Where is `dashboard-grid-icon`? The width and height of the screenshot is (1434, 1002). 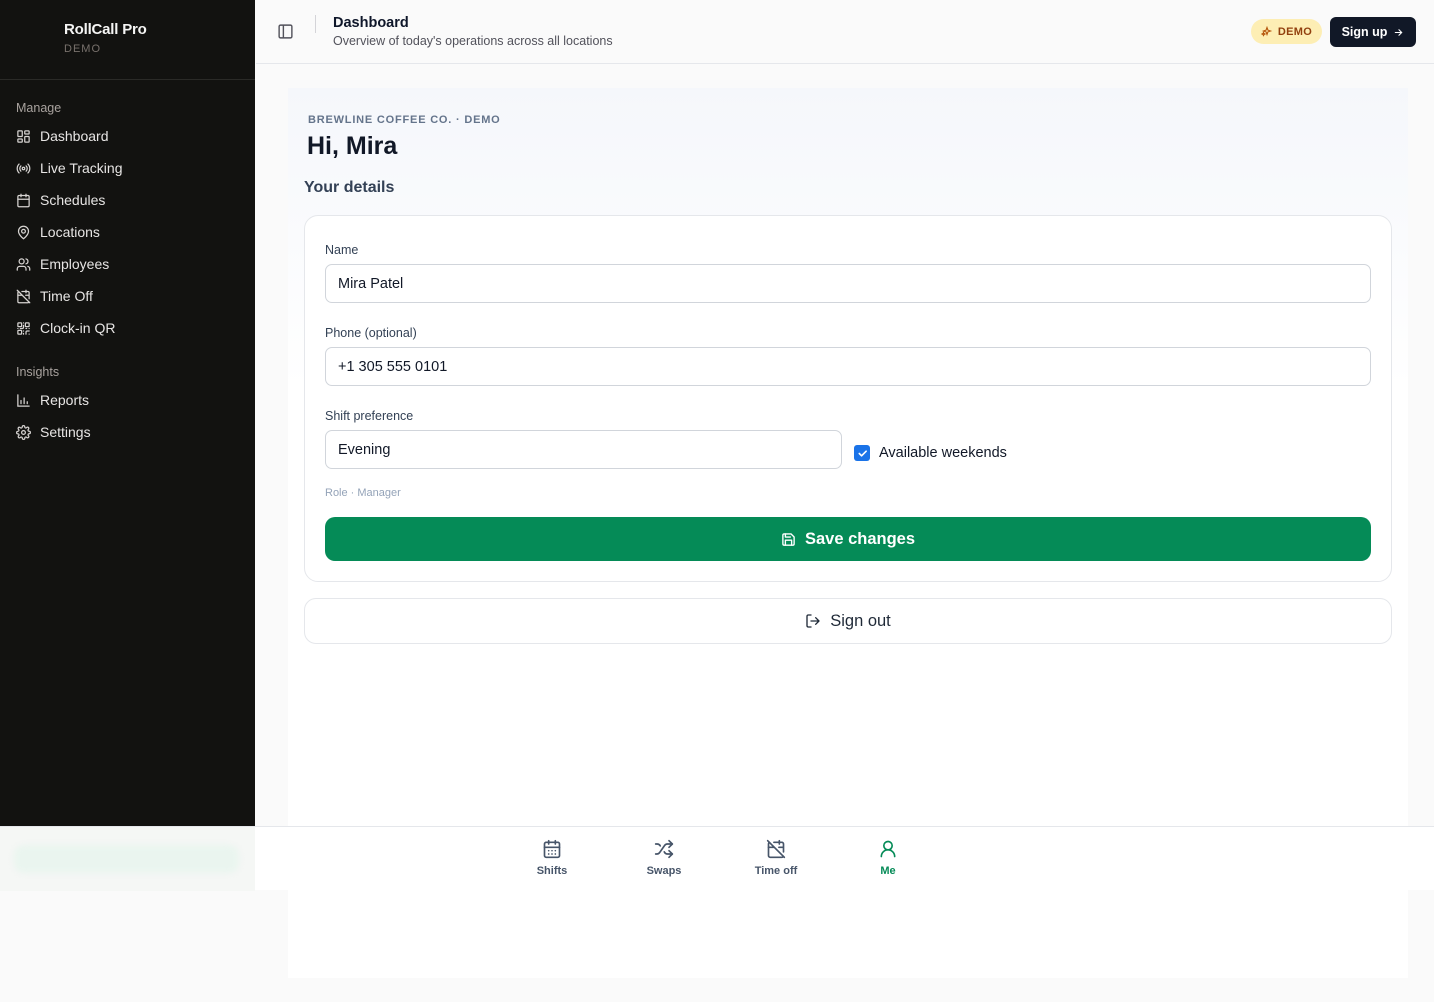
dashboard-grid-icon is located at coordinates (23, 136).